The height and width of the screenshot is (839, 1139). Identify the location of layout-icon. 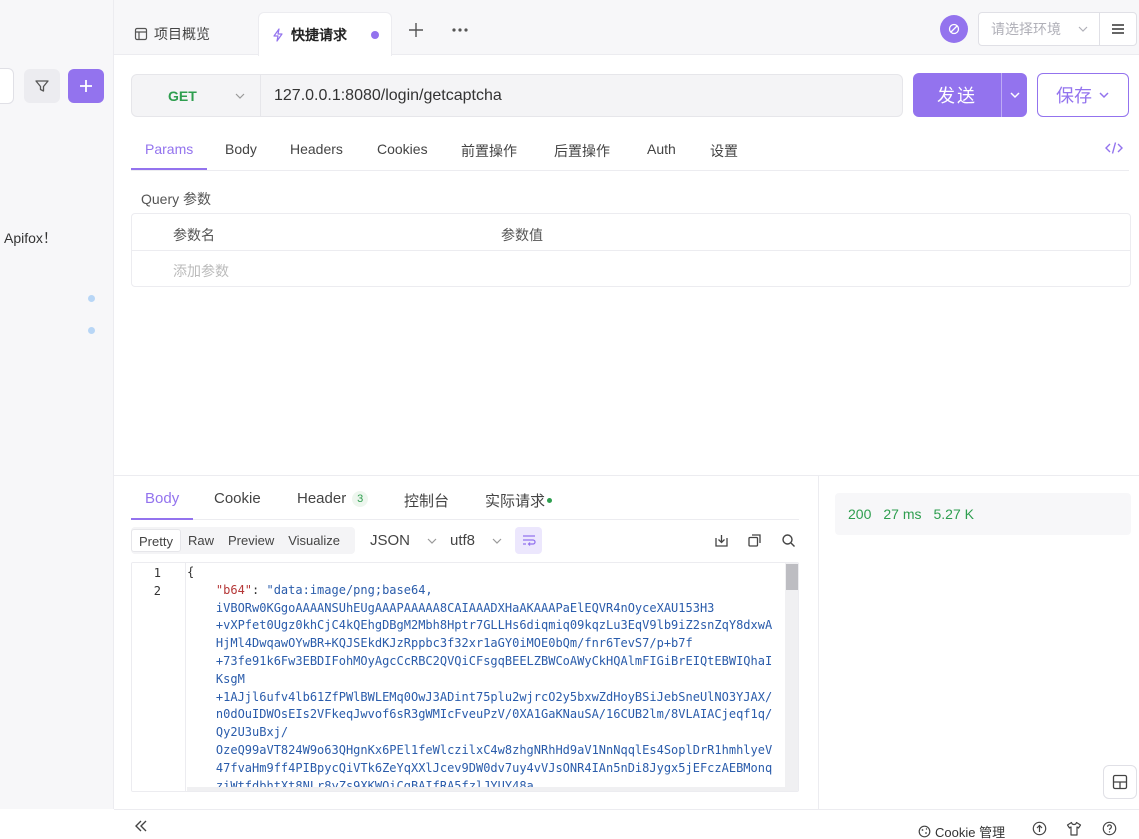
(1120, 782).